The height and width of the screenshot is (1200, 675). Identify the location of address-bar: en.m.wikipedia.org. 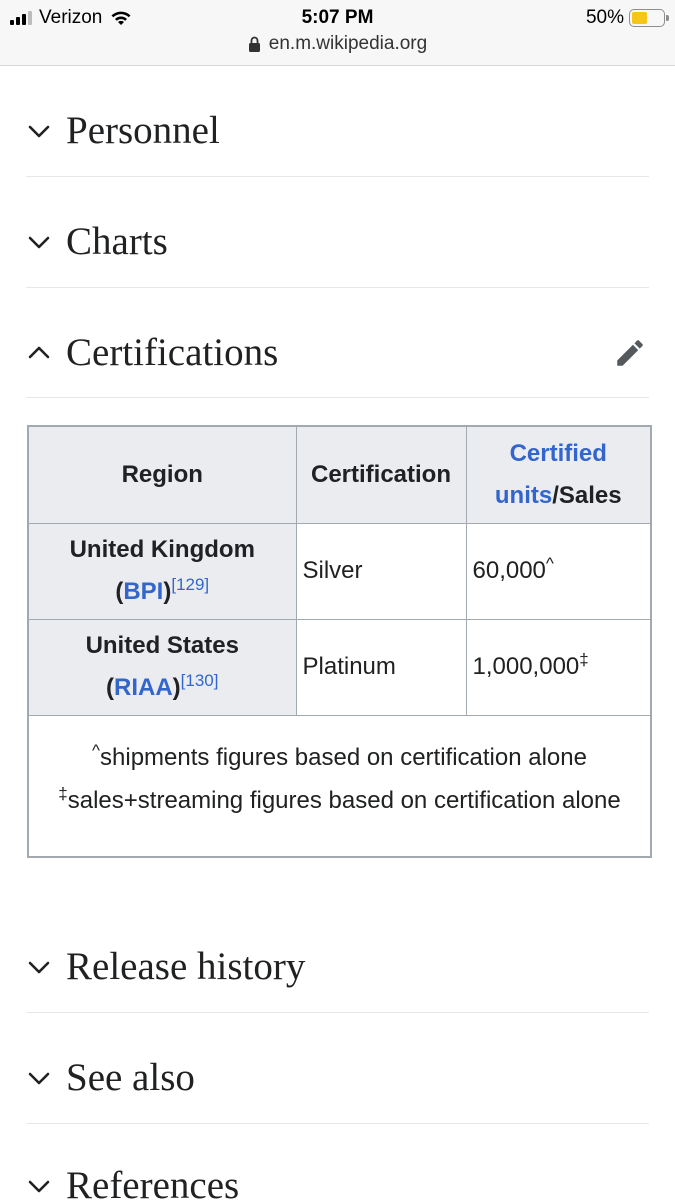
(337, 44).